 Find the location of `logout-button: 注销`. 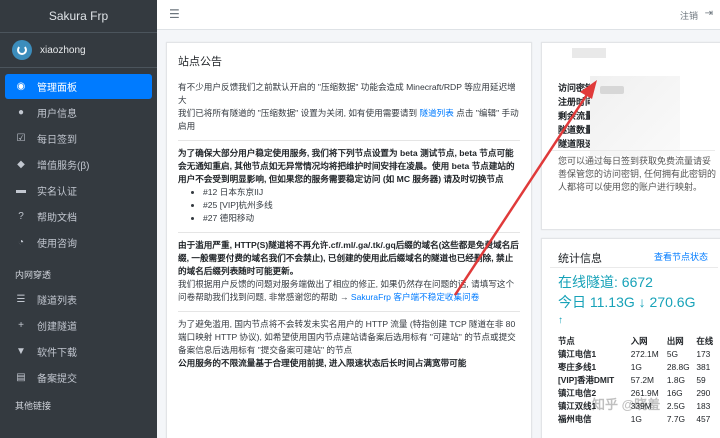

logout-button: 注销 is located at coordinates (689, 15).